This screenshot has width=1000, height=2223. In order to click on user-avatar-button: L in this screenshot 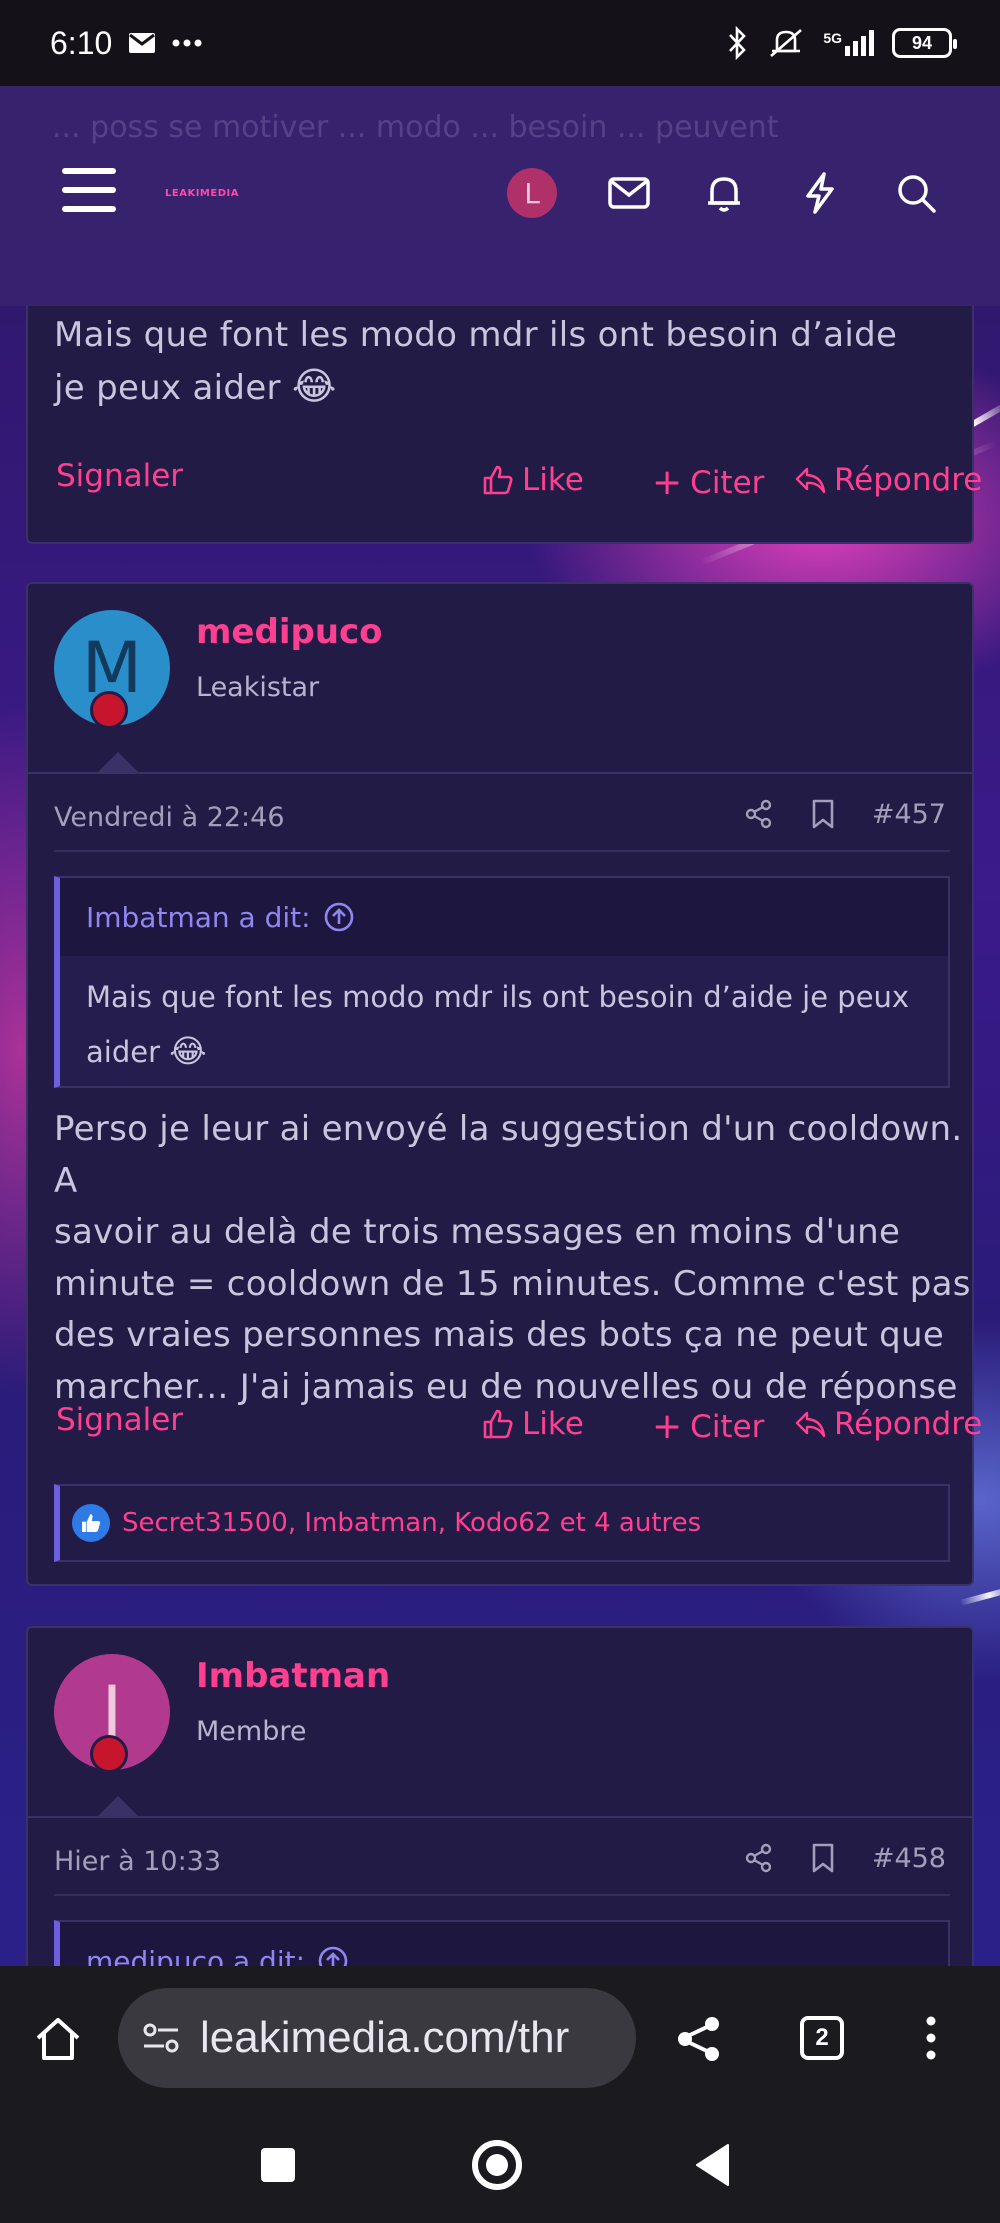, I will do `click(532, 193)`.